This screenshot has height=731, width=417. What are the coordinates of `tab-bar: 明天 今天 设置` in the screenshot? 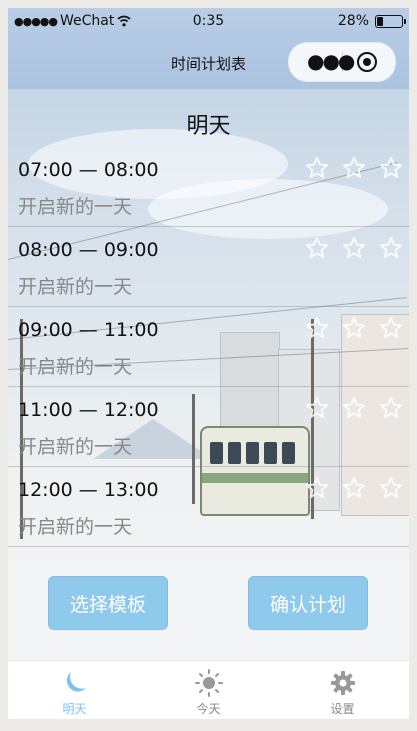 It's located at (208, 689).